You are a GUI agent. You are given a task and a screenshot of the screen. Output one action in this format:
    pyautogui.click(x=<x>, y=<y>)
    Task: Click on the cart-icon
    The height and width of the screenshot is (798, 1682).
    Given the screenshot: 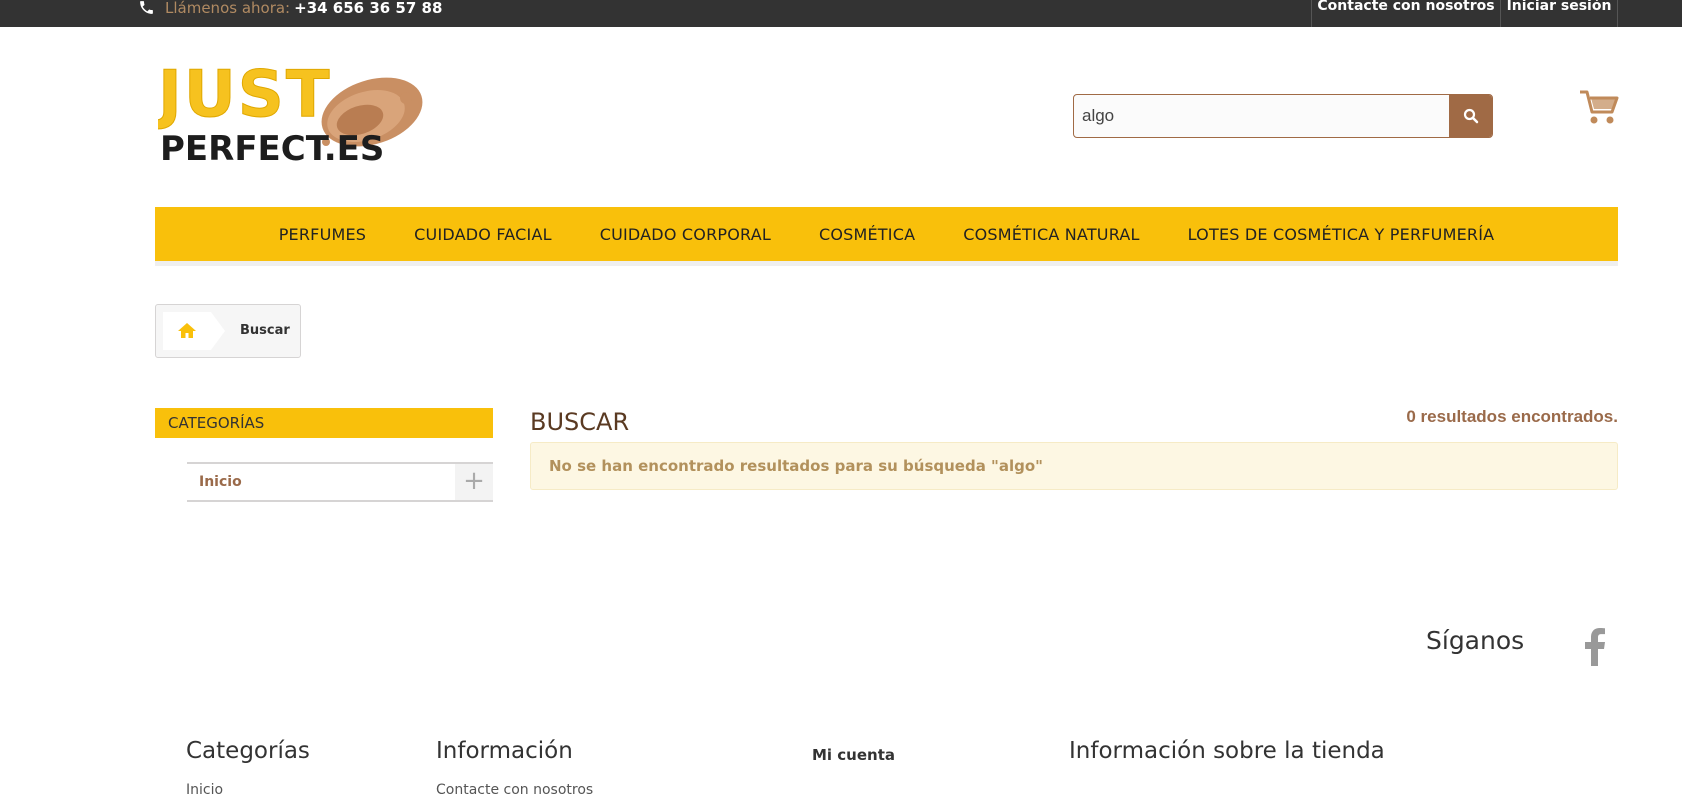 What is the action you would take?
    pyautogui.click(x=1599, y=107)
    